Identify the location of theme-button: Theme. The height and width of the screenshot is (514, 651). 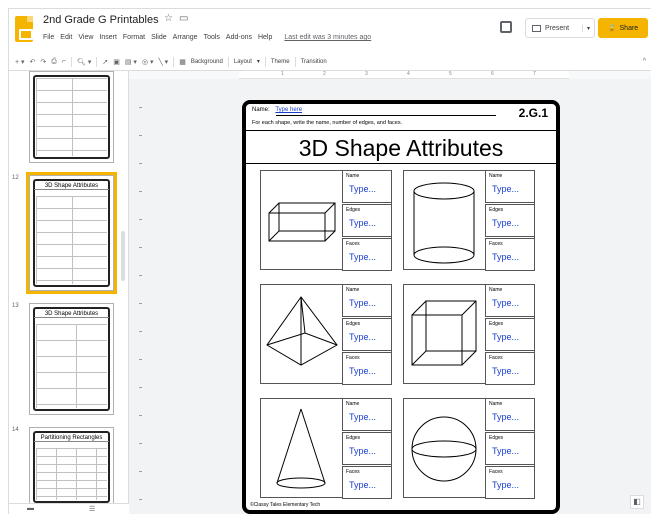
(280, 62).